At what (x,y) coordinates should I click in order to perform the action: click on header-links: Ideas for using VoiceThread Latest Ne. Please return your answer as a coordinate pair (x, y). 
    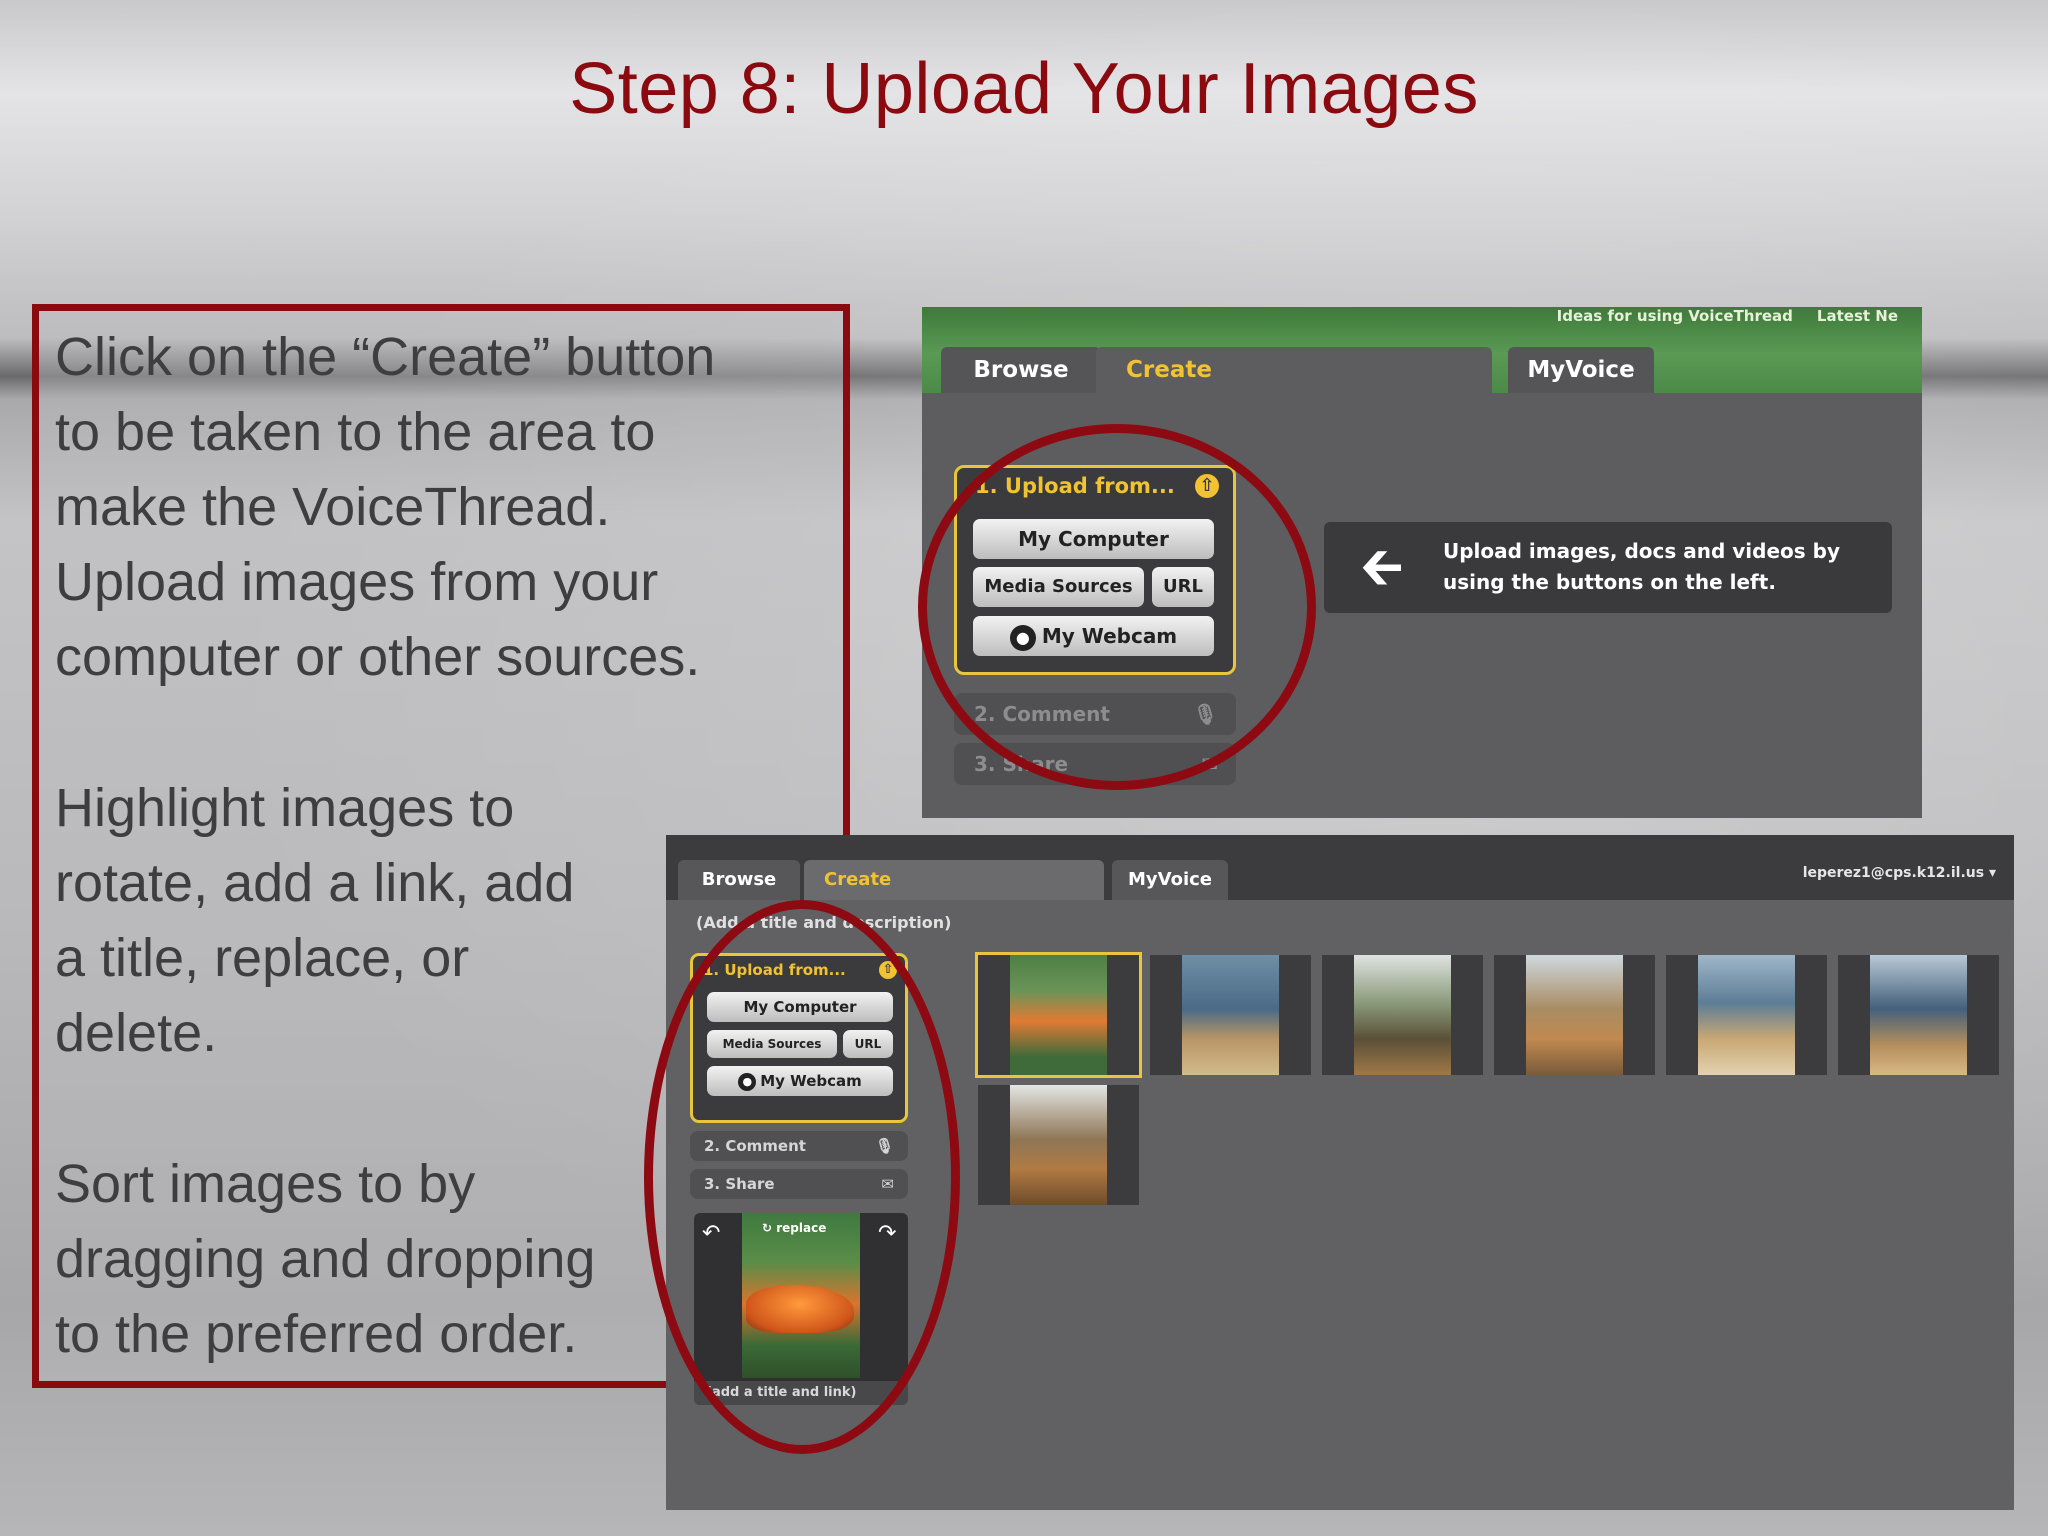
    Looking at the image, I should click on (1739, 316).